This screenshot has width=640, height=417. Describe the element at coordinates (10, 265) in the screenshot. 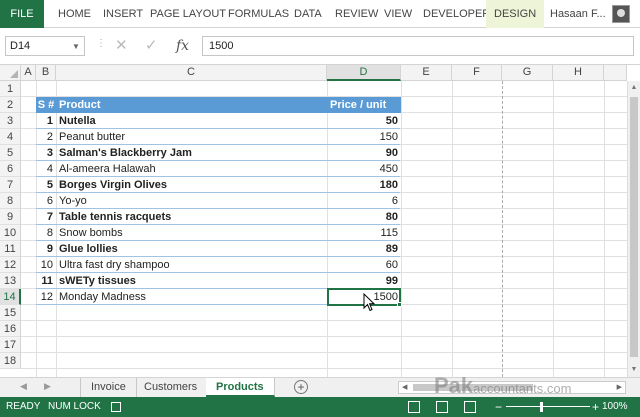

I see `row-header: 12` at that location.